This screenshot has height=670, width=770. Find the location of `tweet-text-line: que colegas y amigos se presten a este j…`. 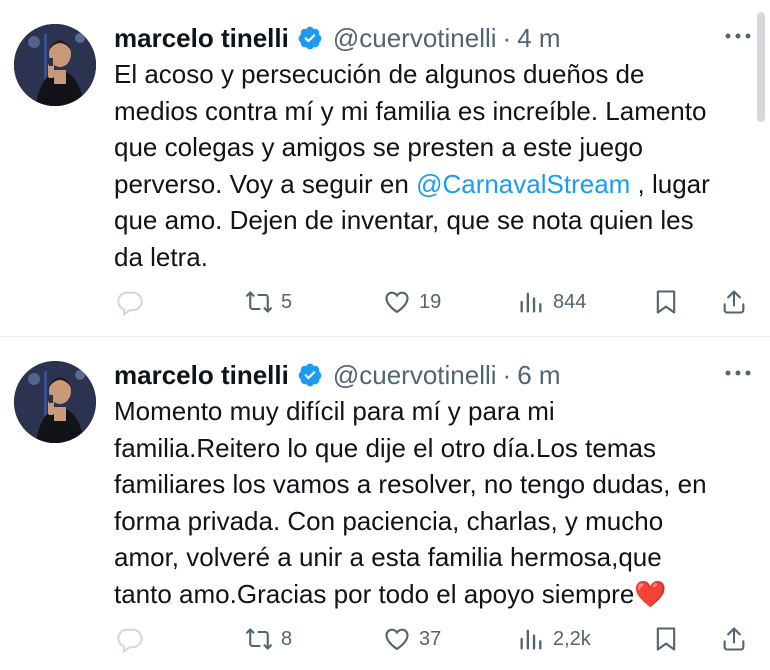

tweet-text-line: que colegas y amigos se presten a este j… is located at coordinates (379, 147).